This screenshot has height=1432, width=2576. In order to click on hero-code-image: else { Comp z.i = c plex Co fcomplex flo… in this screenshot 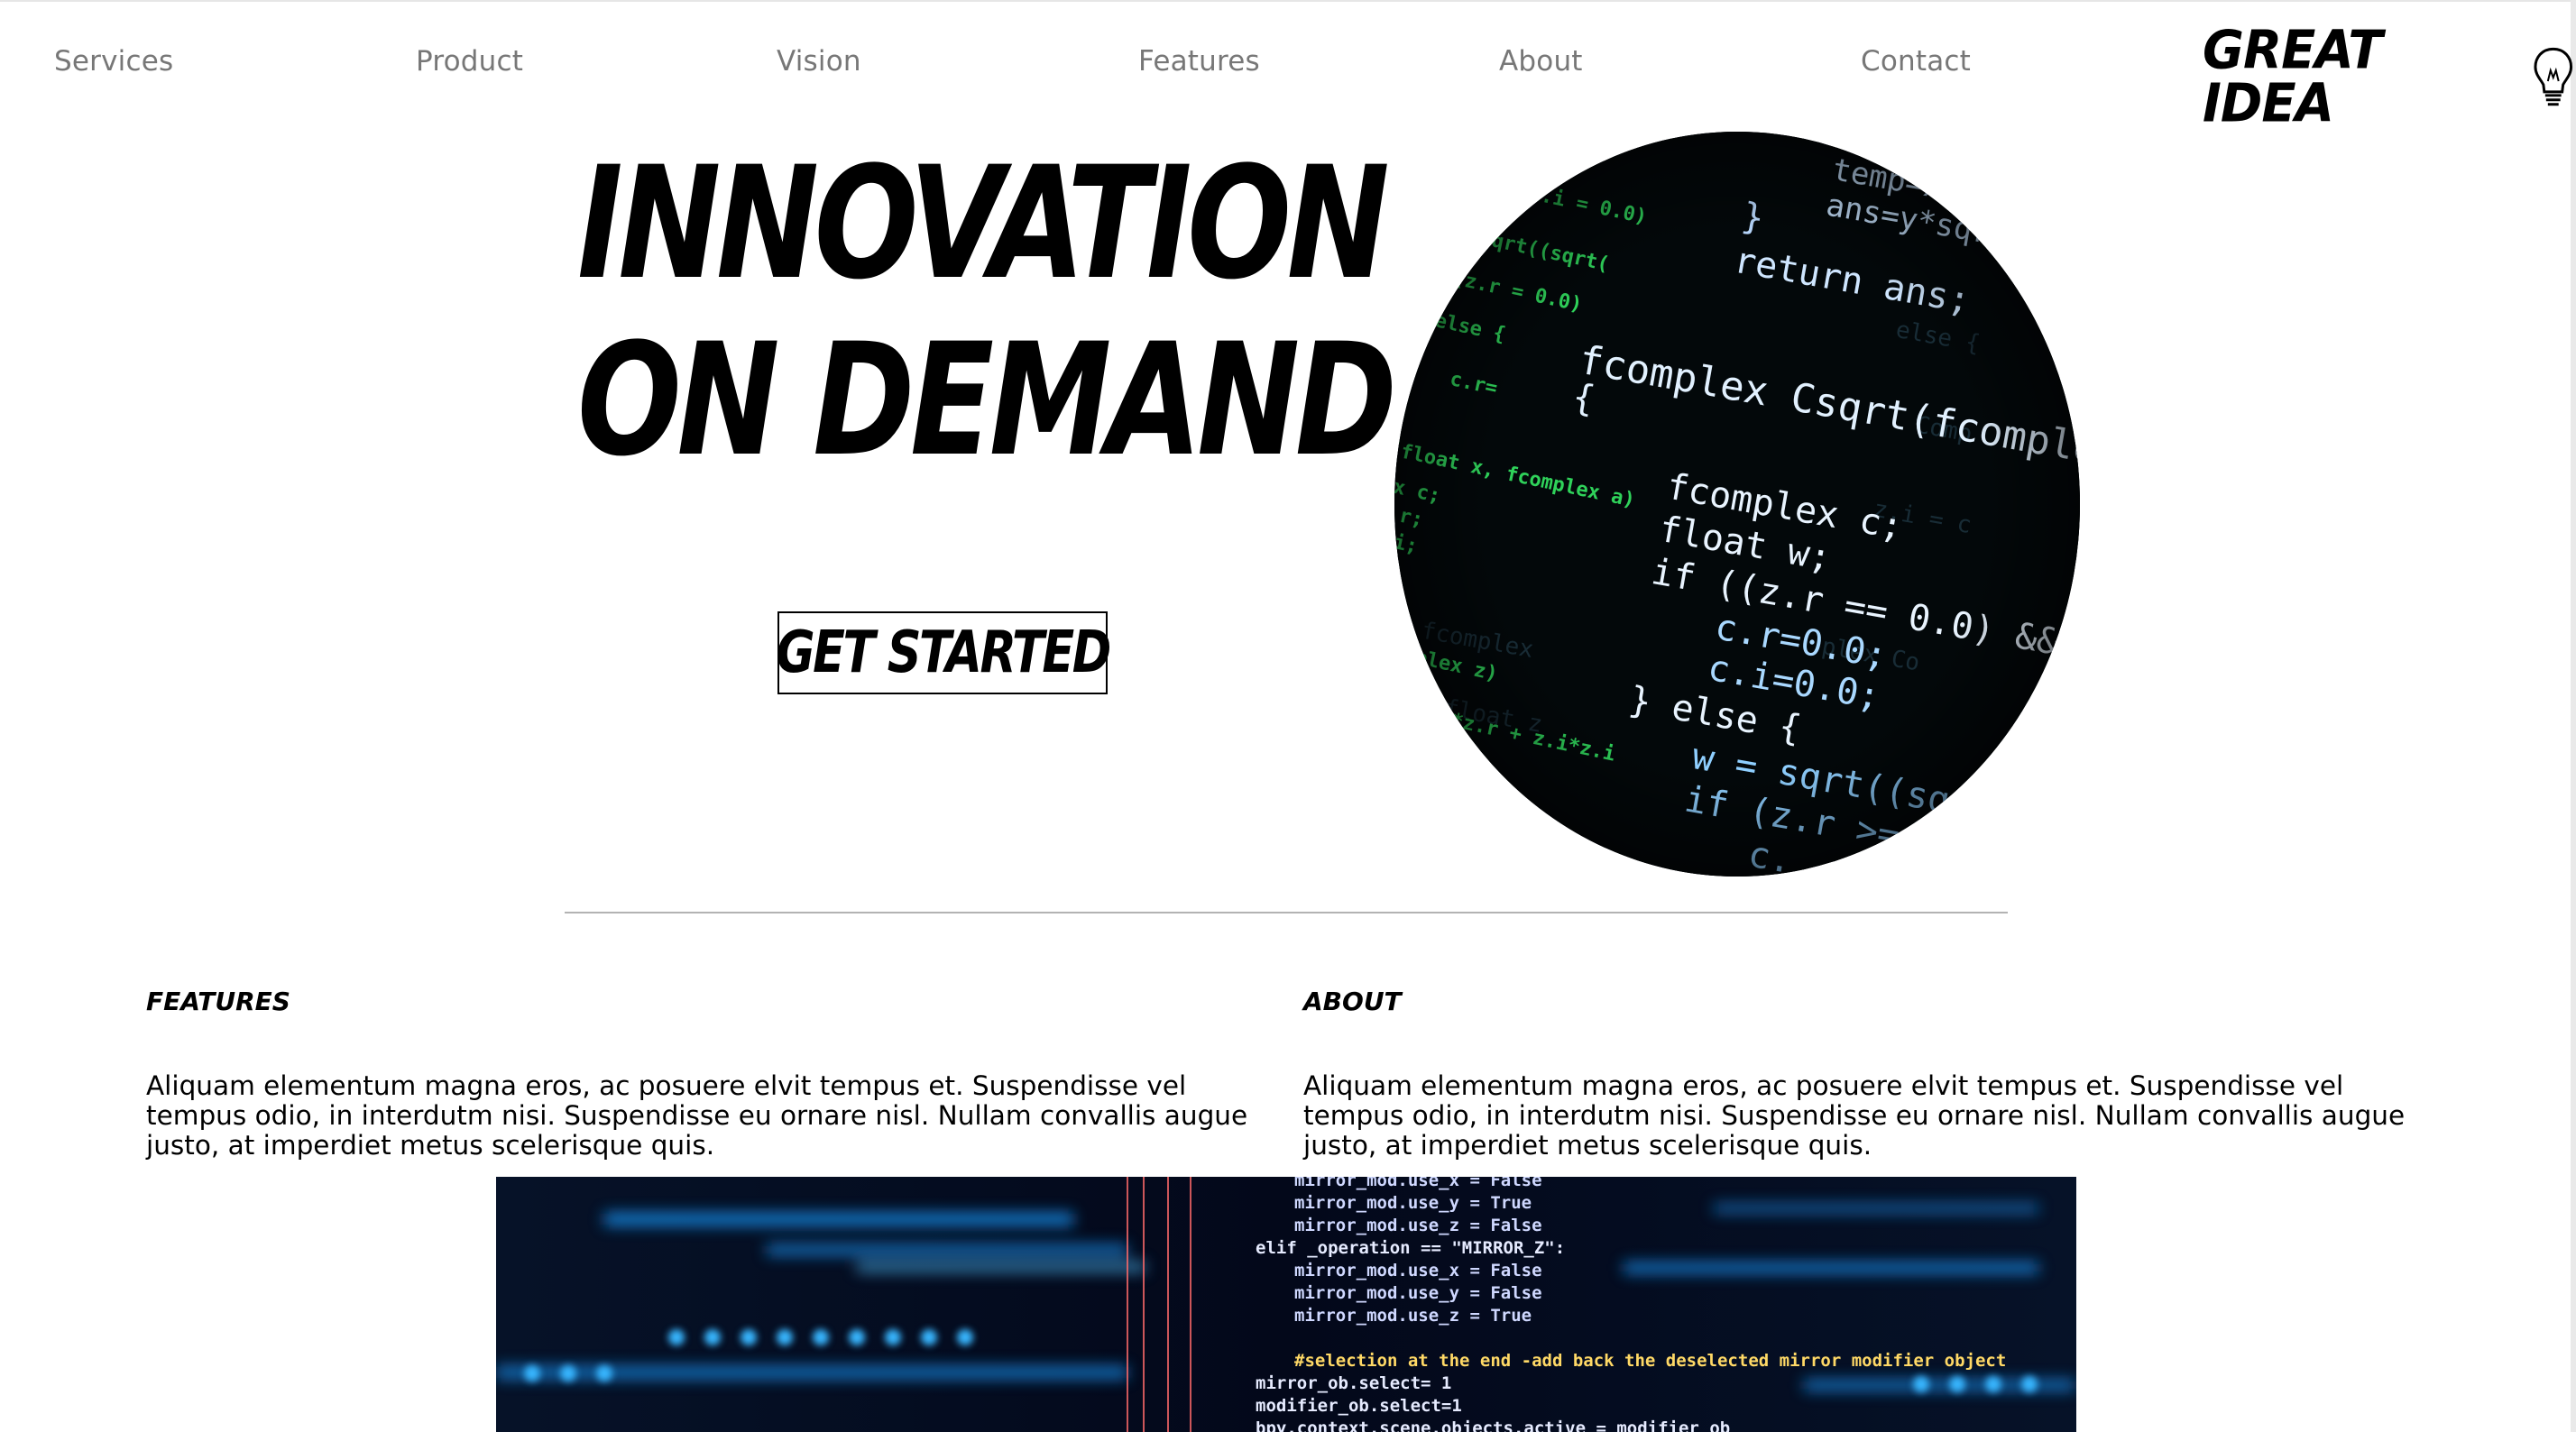, I will do `click(1737, 505)`.